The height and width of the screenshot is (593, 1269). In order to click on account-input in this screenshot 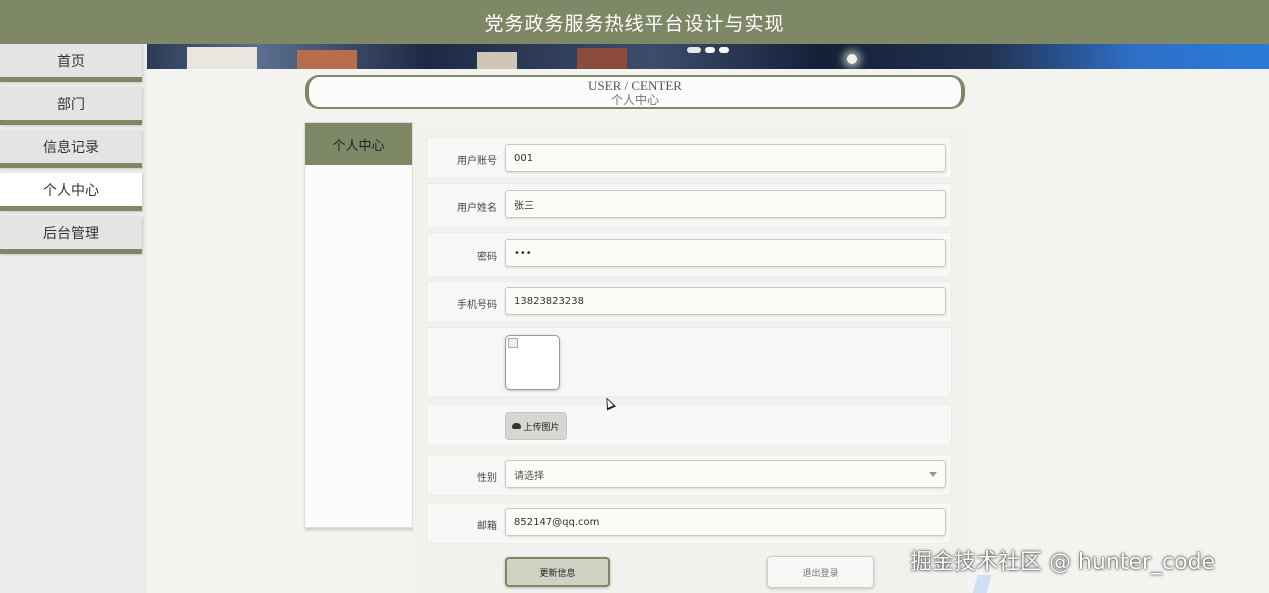, I will do `click(725, 158)`.